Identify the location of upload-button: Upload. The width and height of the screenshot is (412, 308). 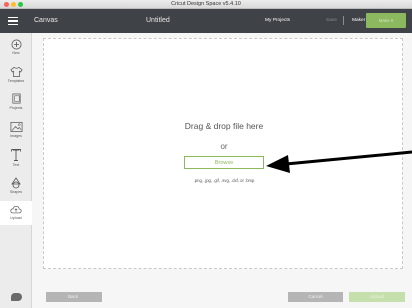
(377, 297).